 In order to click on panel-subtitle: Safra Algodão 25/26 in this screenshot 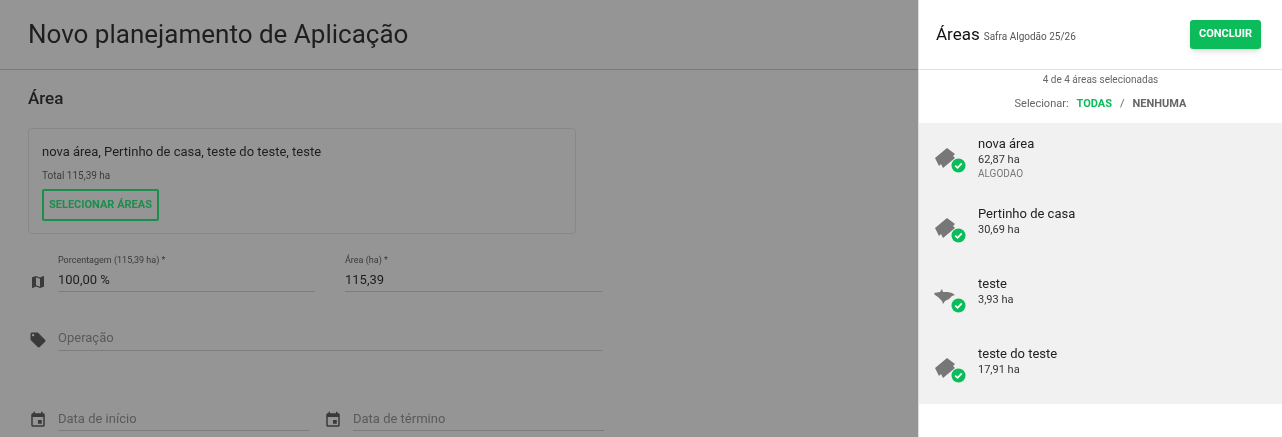, I will do `click(1029, 36)`.